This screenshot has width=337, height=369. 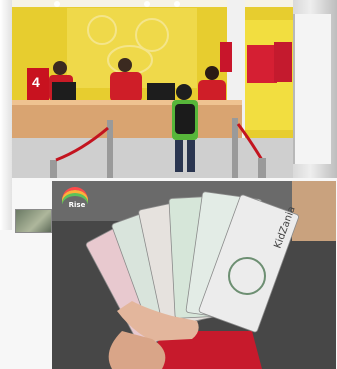 I want to click on small-thumbnail, so click(x=33, y=221).